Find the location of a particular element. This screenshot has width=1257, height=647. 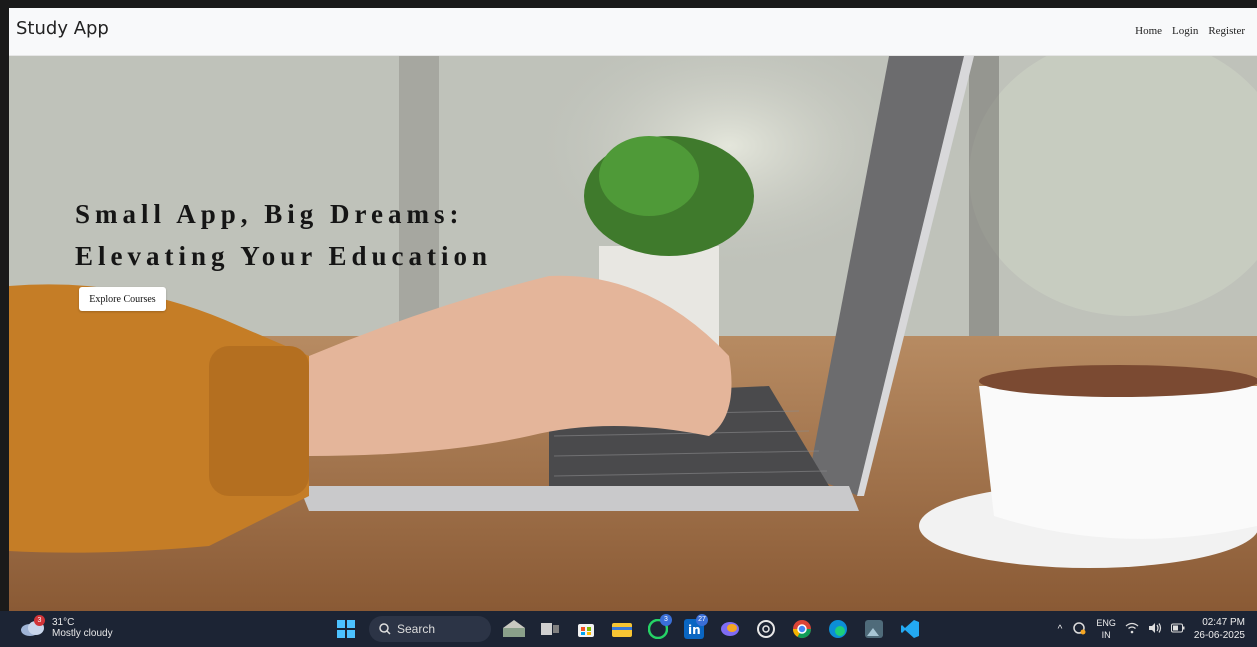

nav-link-login: Login is located at coordinates (1185, 31).